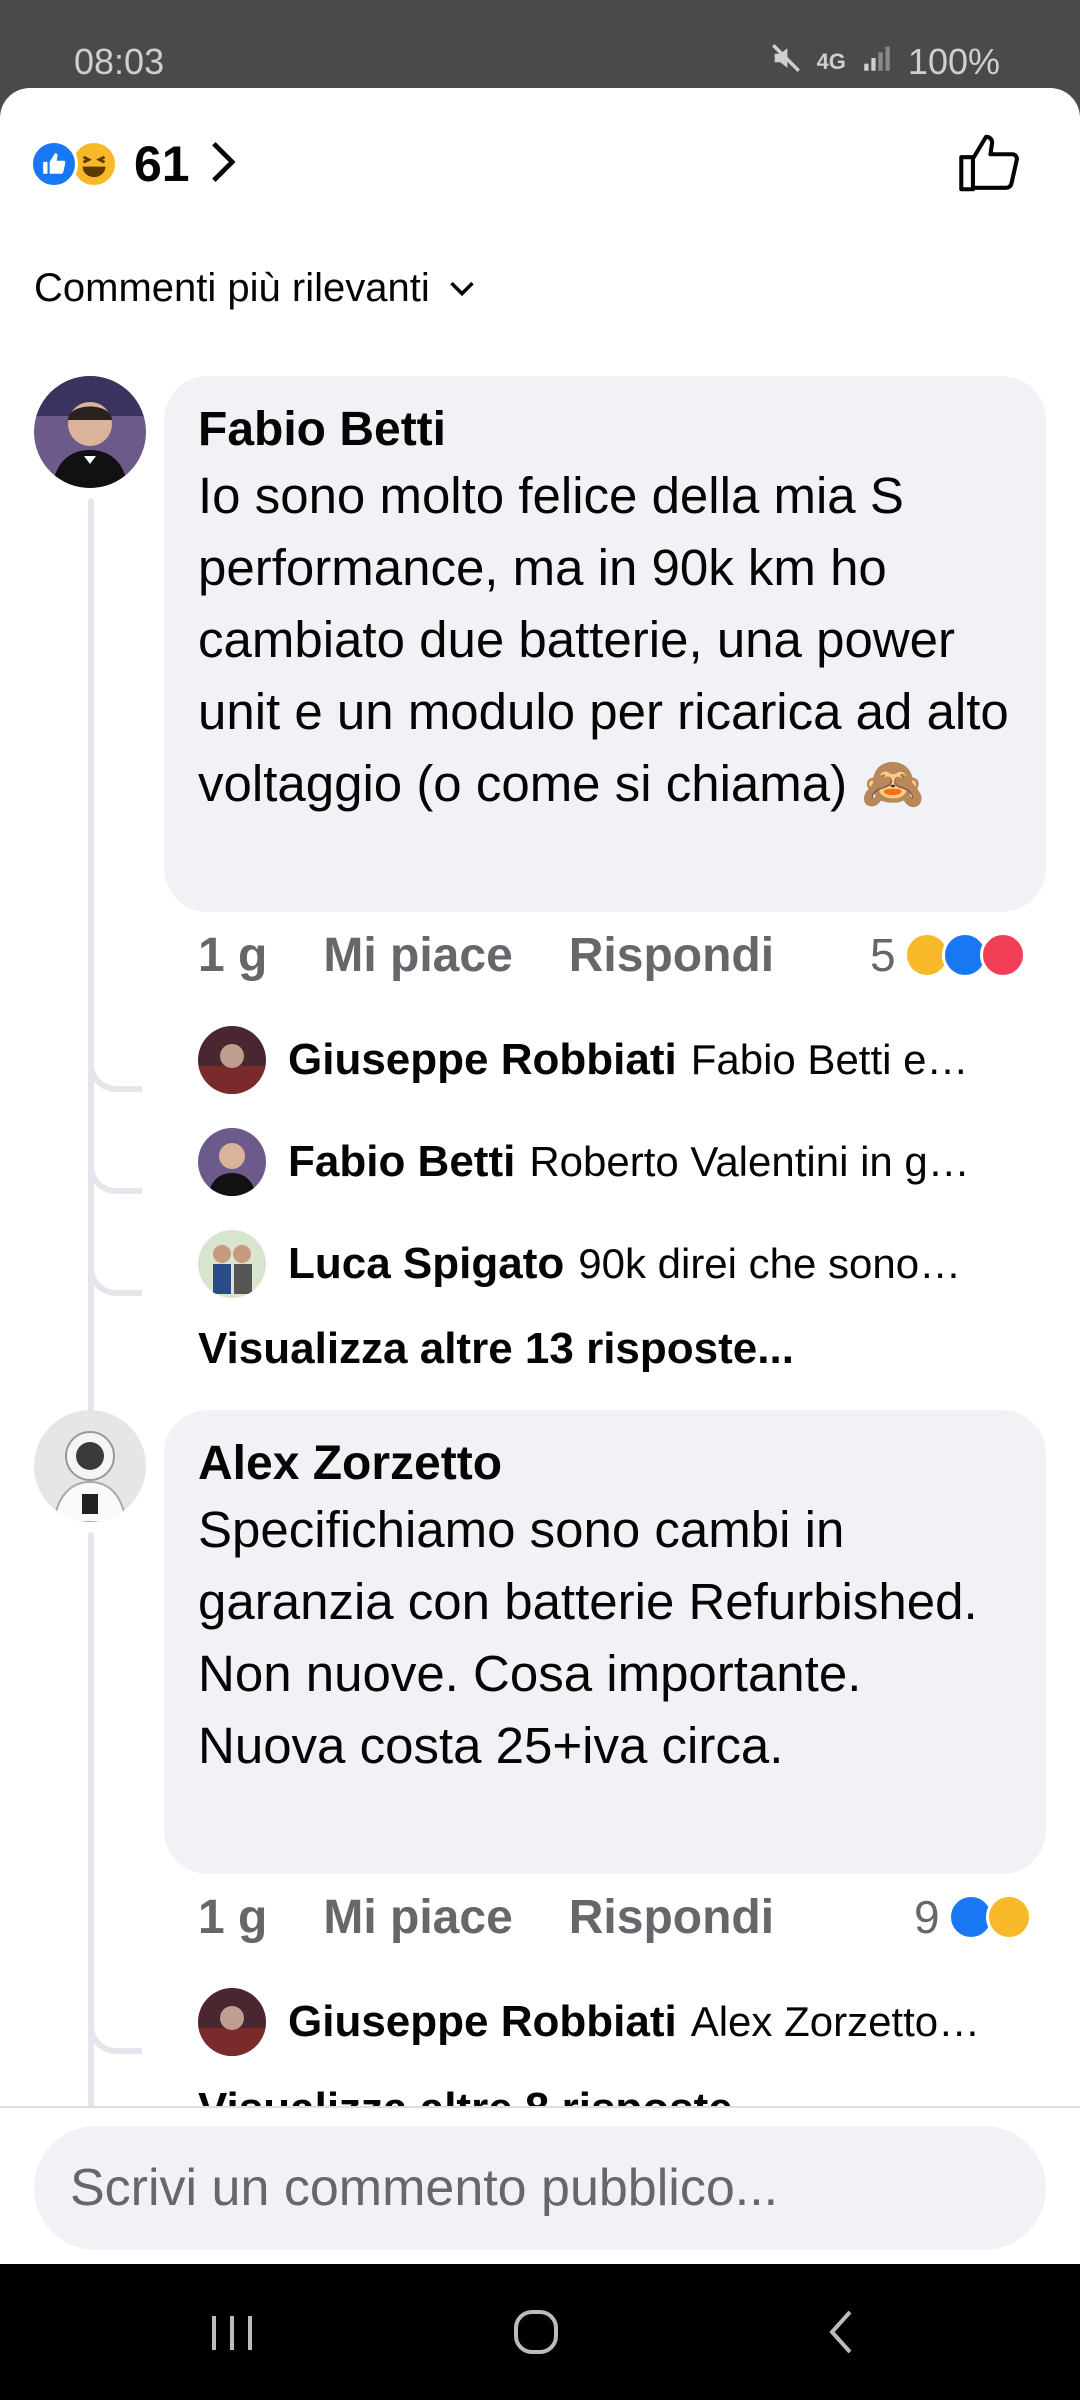  Describe the element at coordinates (877, 62) in the screenshot. I see `signal-icon` at that location.